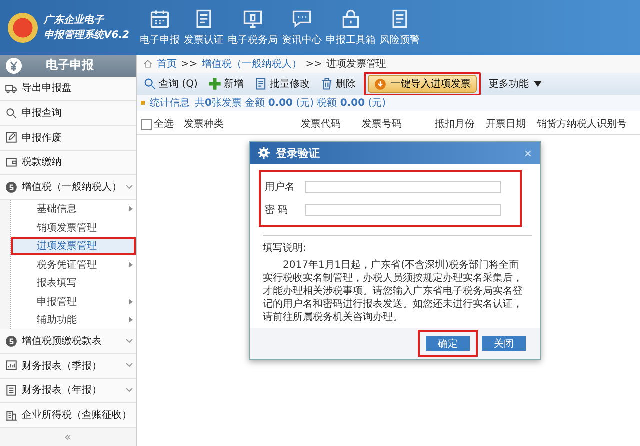 Image resolution: width=640 pixels, height=446 pixels. Describe the element at coordinates (380, 84) in the screenshot. I see `download-icon` at that location.